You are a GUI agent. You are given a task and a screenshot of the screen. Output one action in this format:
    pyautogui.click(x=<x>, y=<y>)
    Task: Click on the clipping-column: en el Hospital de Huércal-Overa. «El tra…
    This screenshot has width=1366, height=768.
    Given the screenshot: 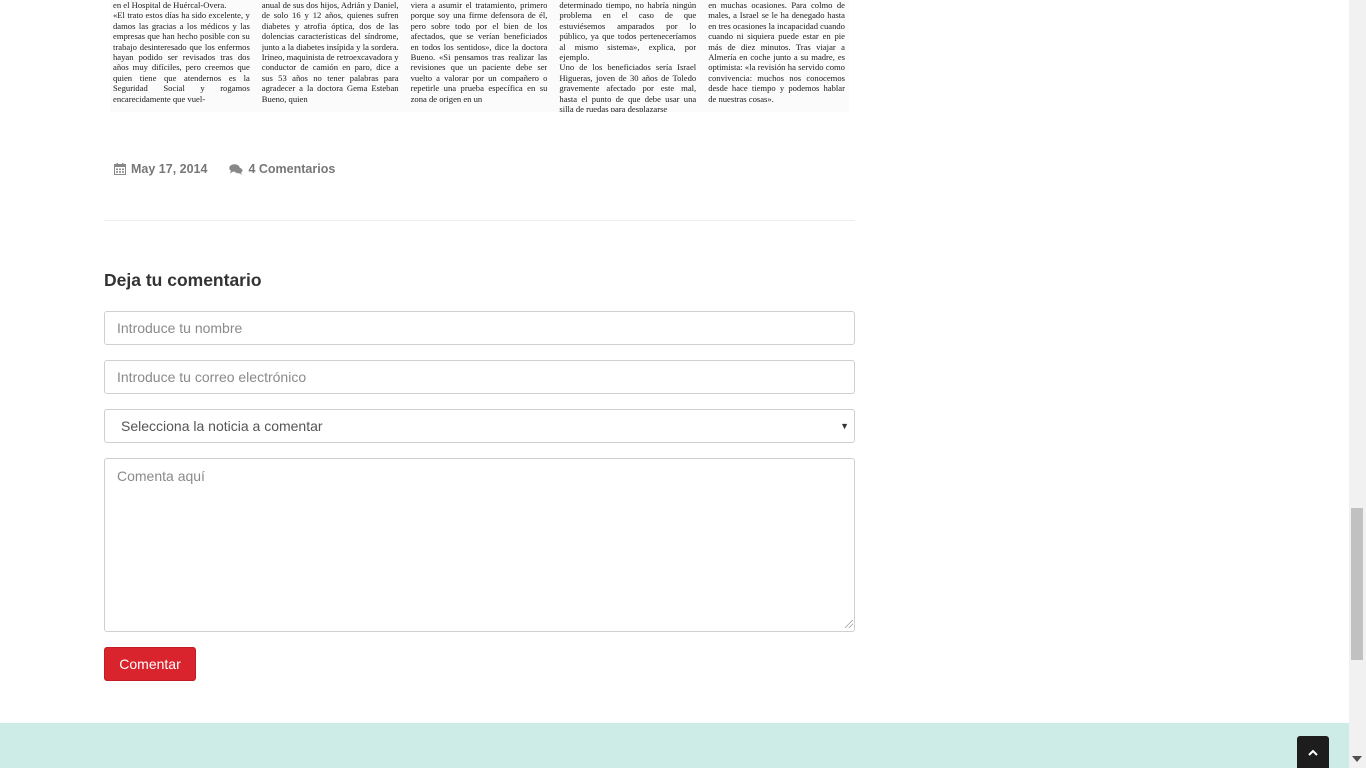 What is the action you would take?
    pyautogui.click(x=181, y=52)
    